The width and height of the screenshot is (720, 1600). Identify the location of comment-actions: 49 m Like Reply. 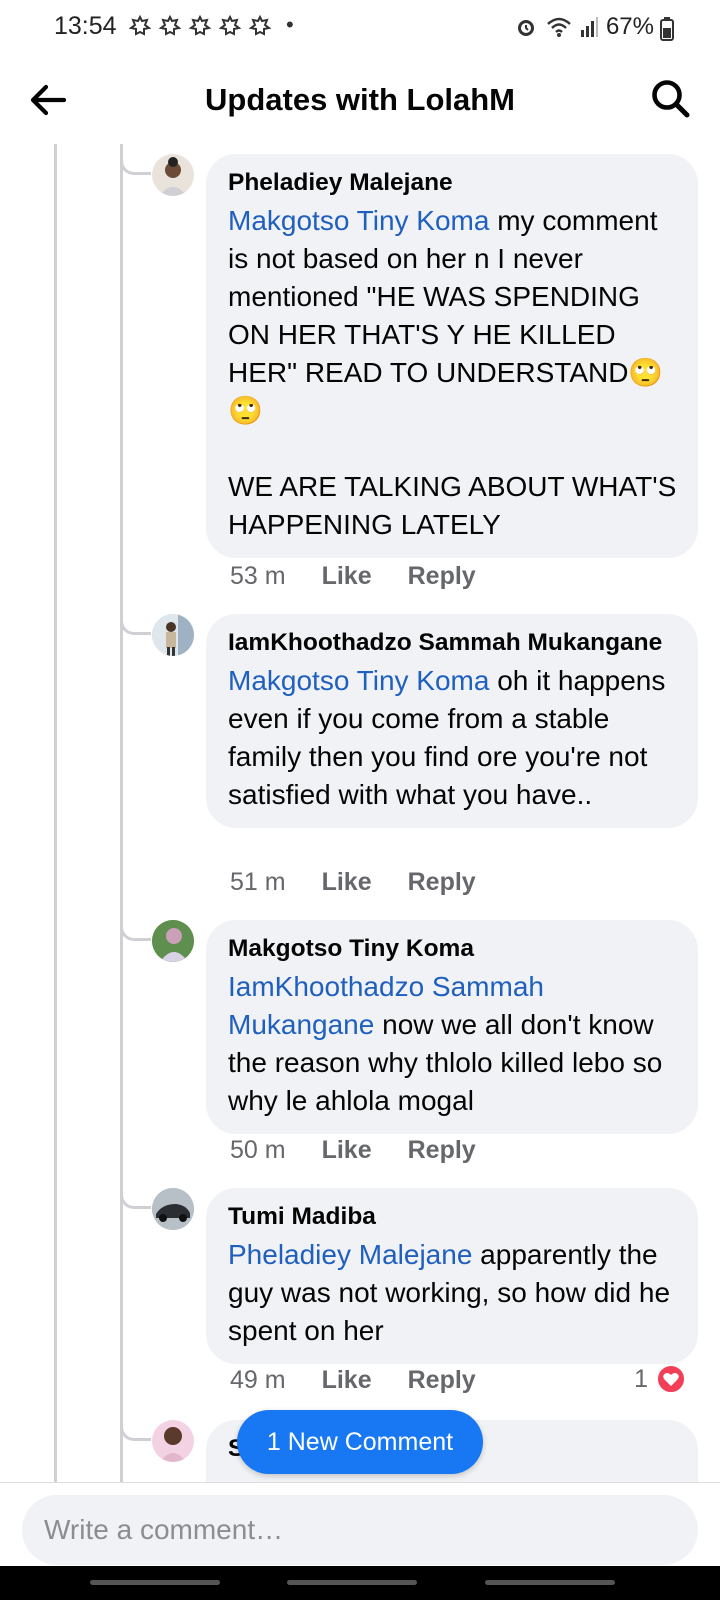
(353, 1380).